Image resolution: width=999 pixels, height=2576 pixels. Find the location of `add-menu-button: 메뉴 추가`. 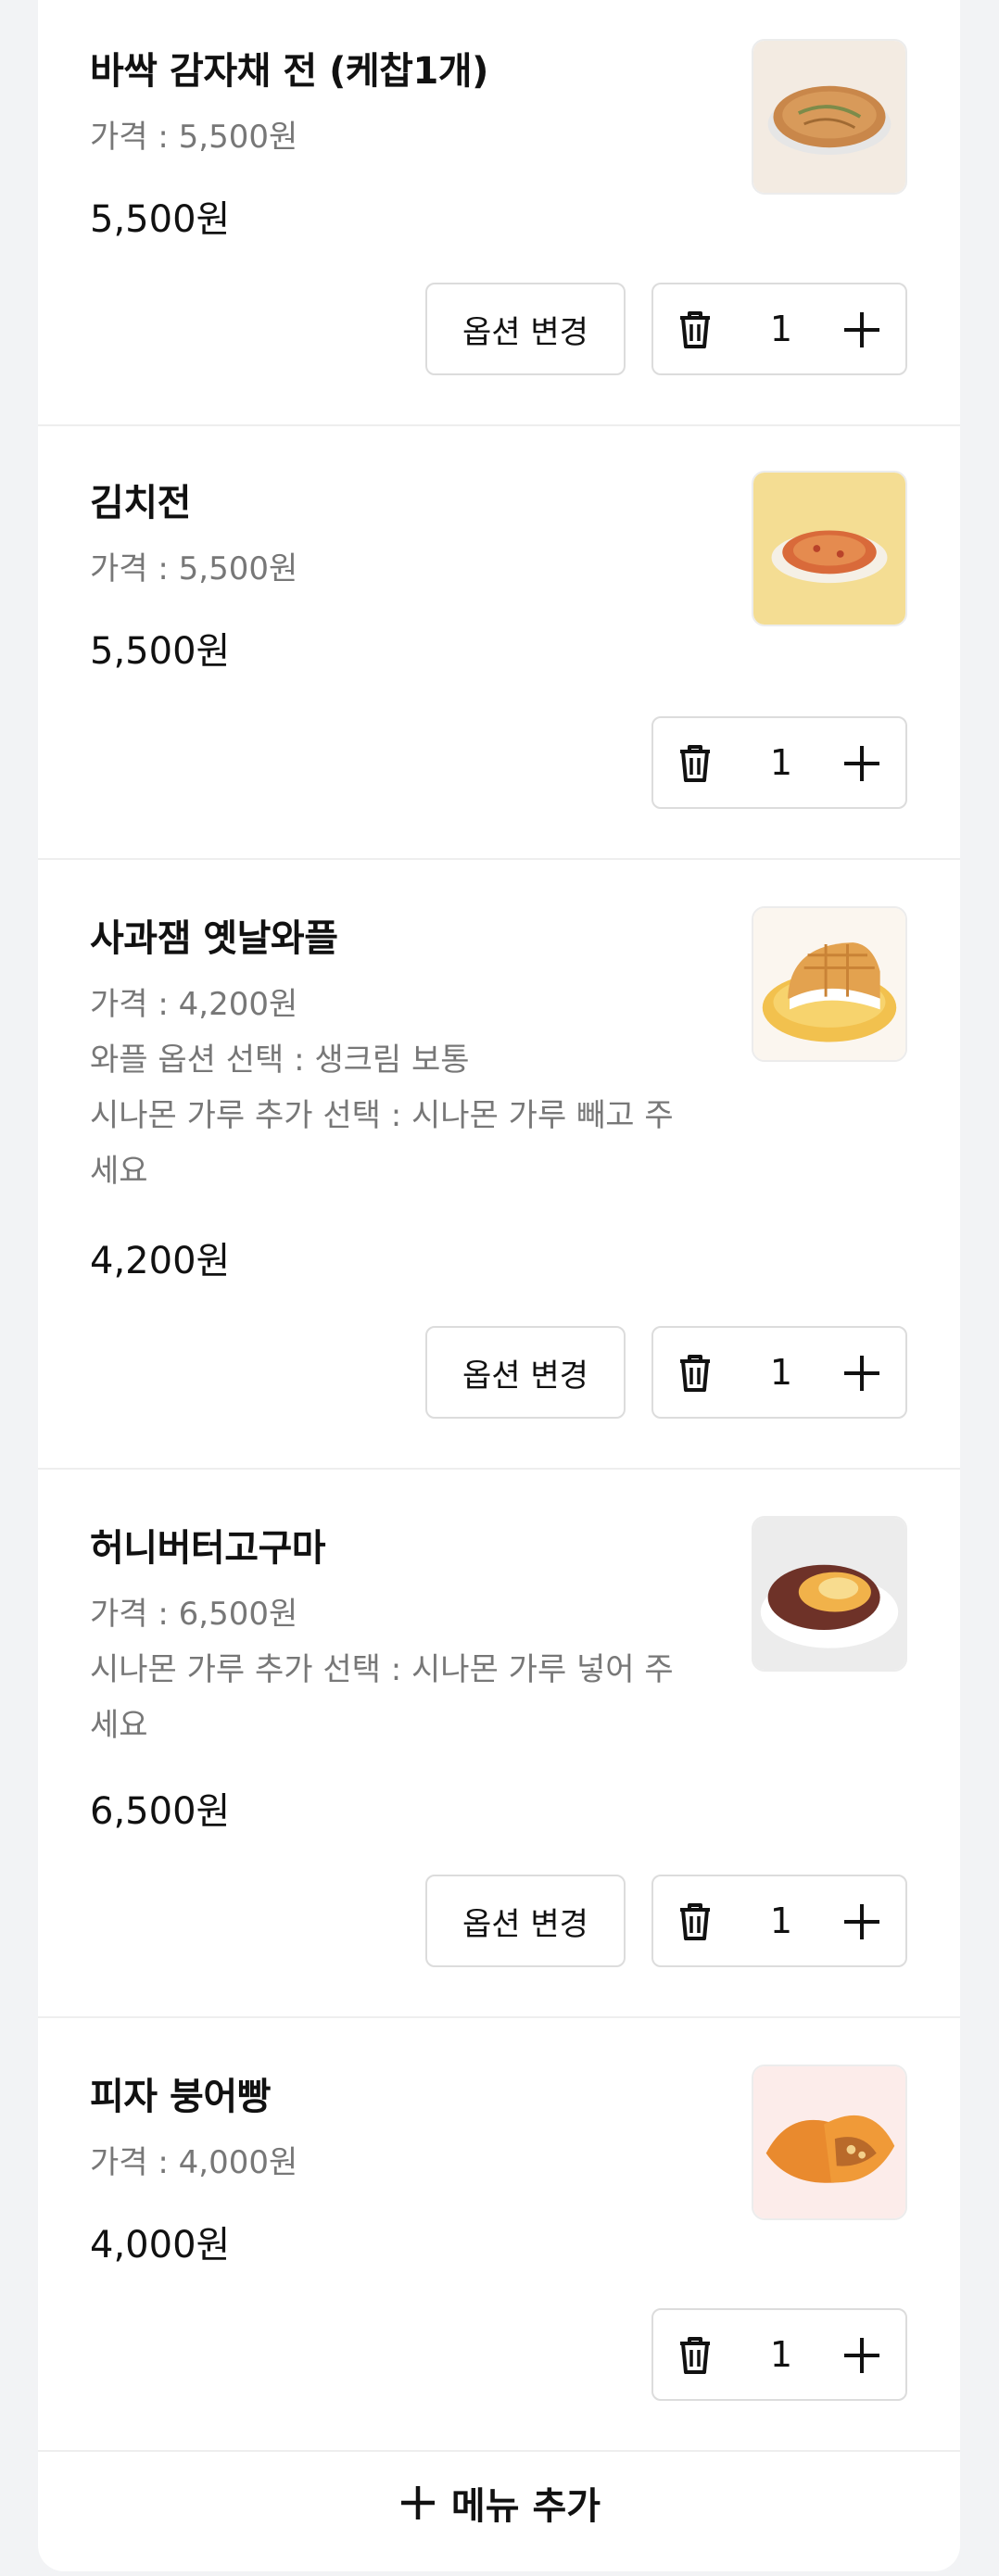

add-menu-button: 메뉴 추가 is located at coordinates (499, 2503).